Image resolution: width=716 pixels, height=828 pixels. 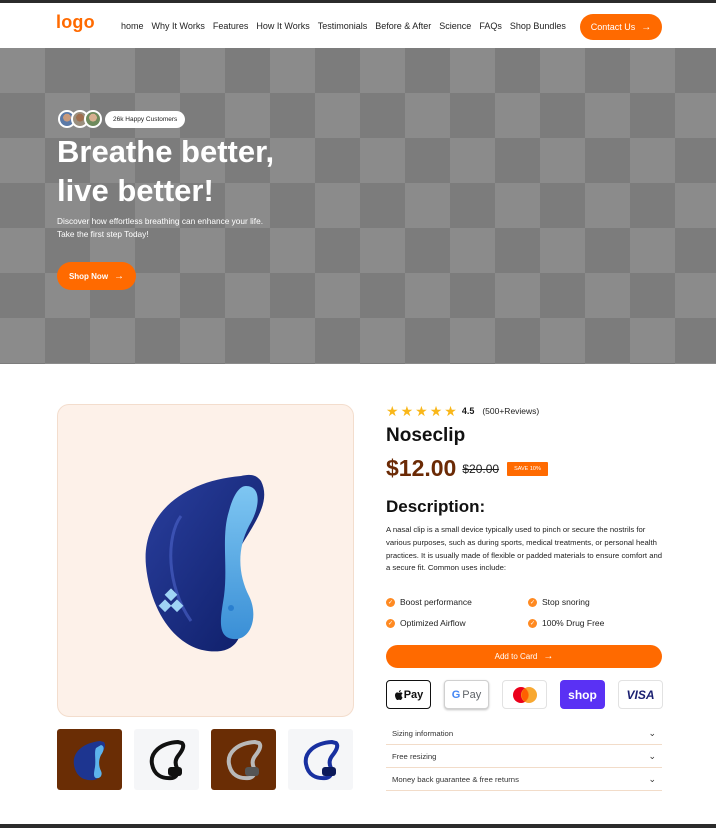 I want to click on rating-value: 4.5, so click(x=468, y=411).